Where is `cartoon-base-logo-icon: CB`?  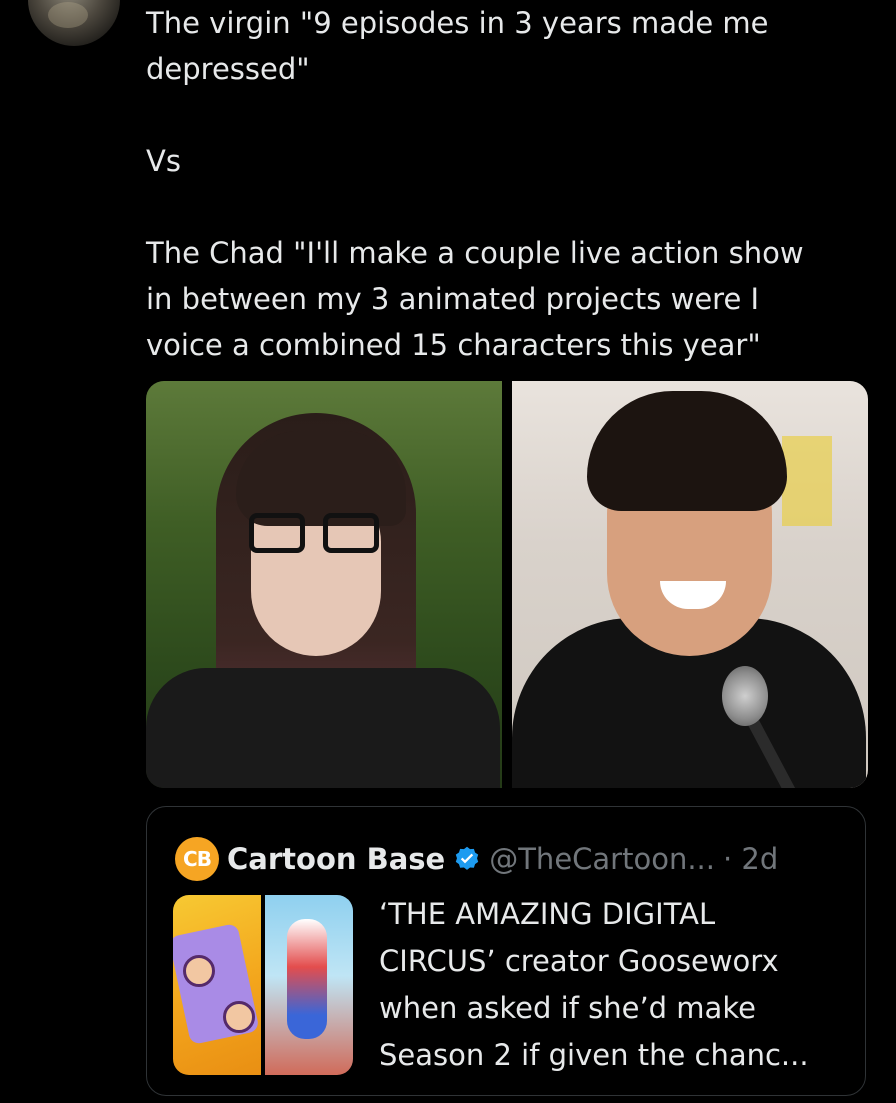 cartoon-base-logo-icon: CB is located at coordinates (197, 859).